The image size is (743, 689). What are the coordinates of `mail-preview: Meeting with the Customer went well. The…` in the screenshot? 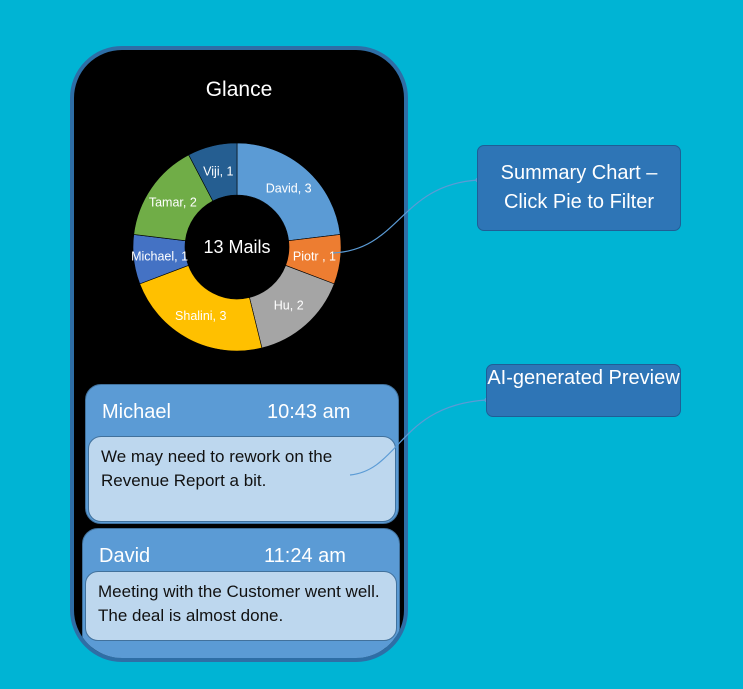 It's located at (241, 606).